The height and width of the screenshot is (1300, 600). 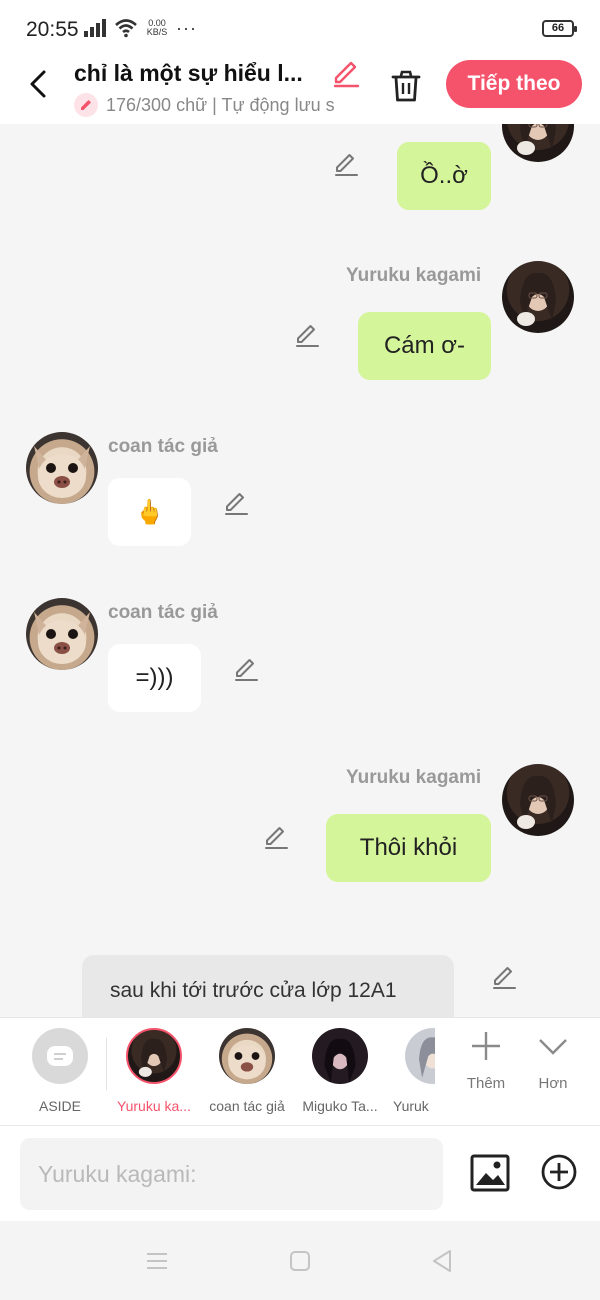 I want to click on message-bubble: Thôi khỏi, so click(x=408, y=848).